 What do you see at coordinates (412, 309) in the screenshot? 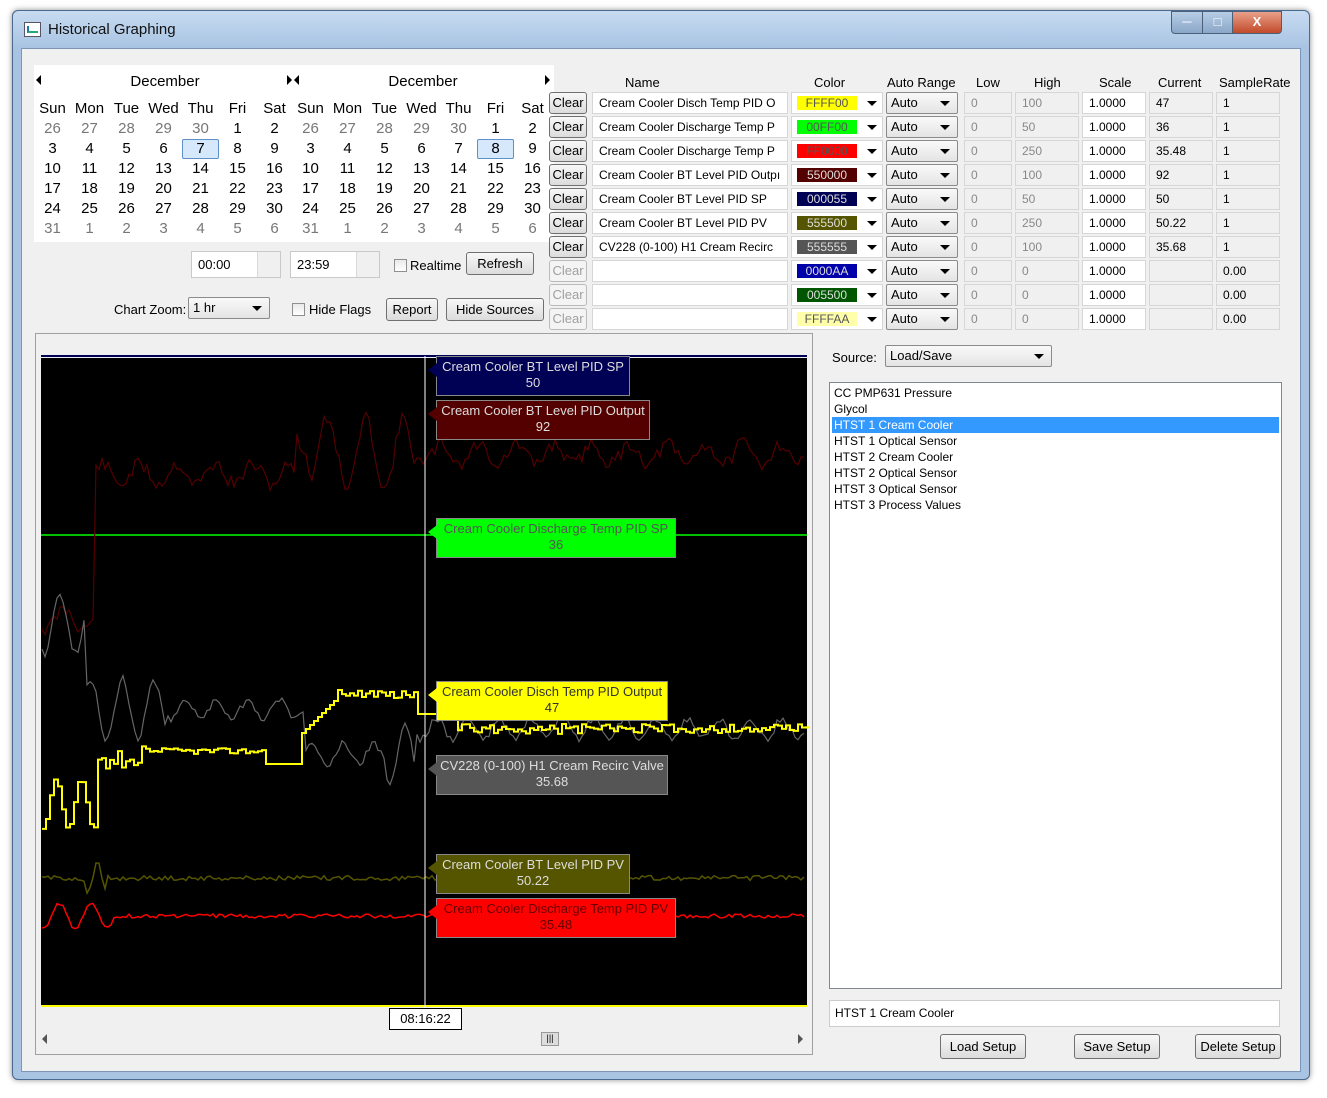
I see `report-button: Report` at bounding box center [412, 309].